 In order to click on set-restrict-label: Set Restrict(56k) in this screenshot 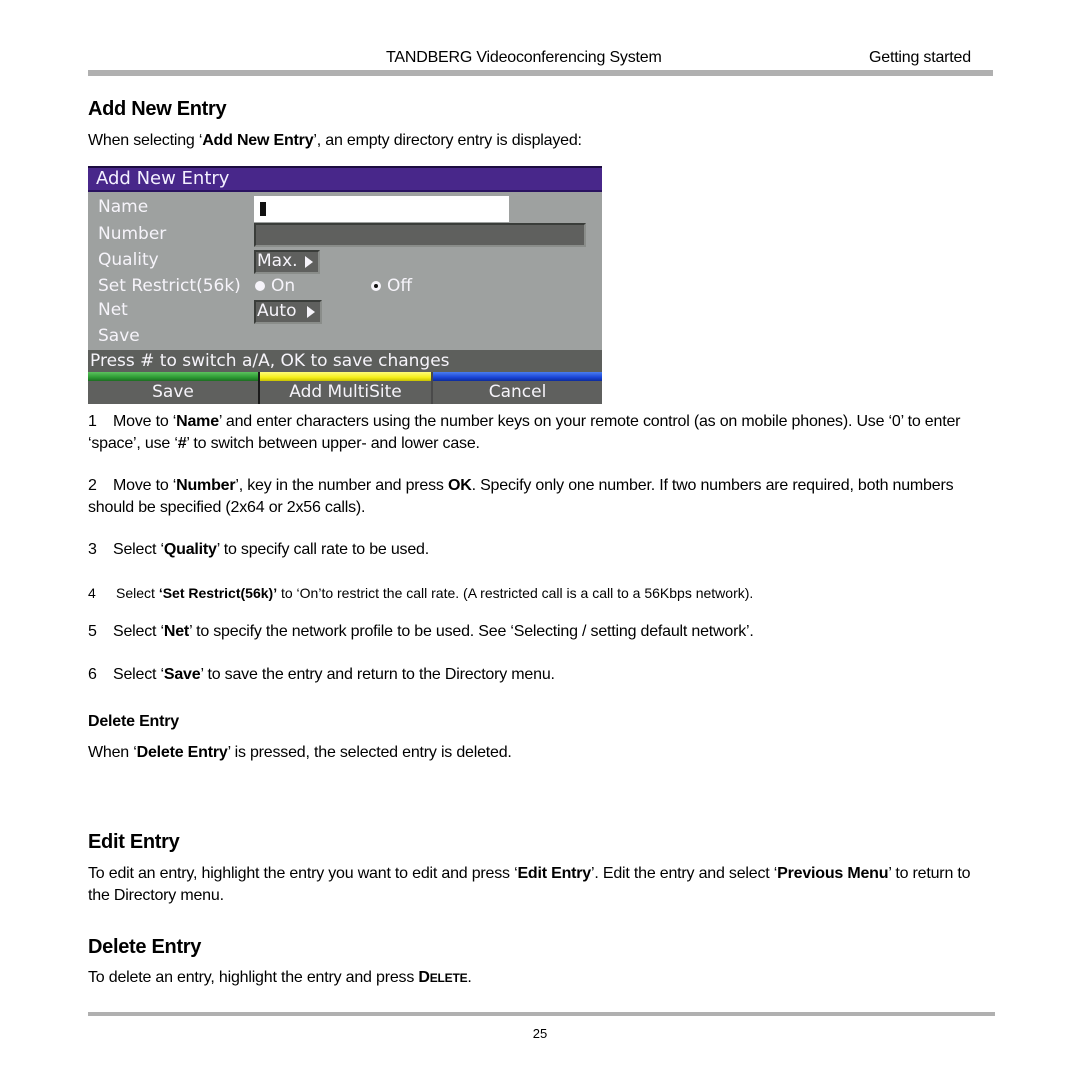, I will do `click(169, 286)`.